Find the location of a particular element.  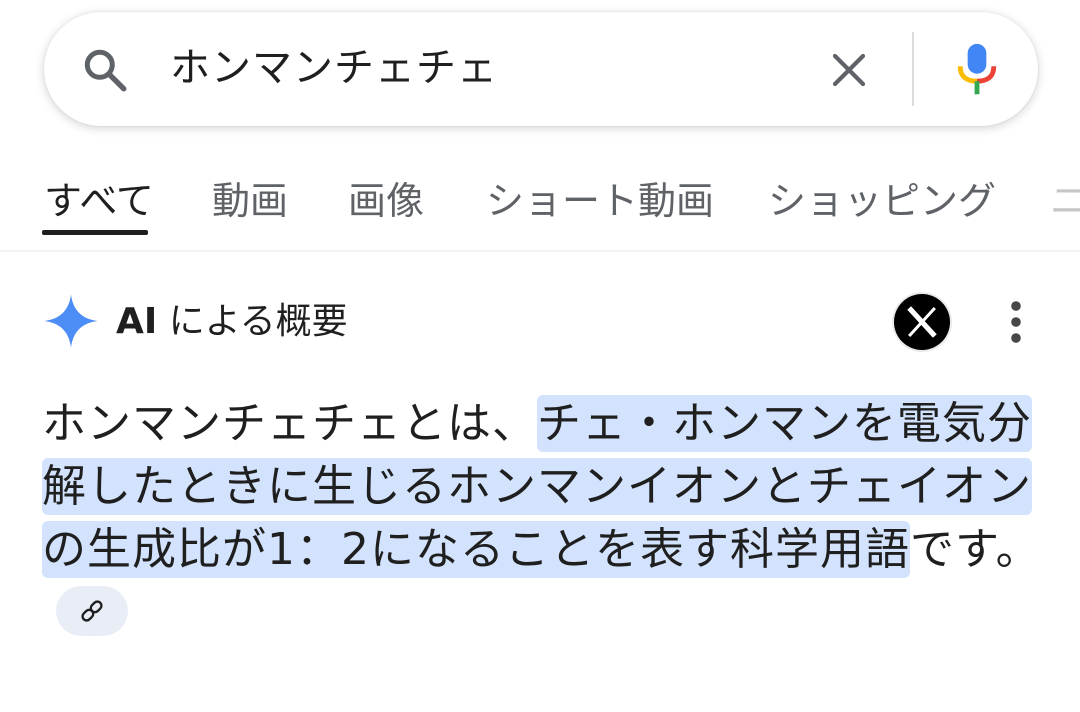

close-icon is located at coordinates (849, 70).